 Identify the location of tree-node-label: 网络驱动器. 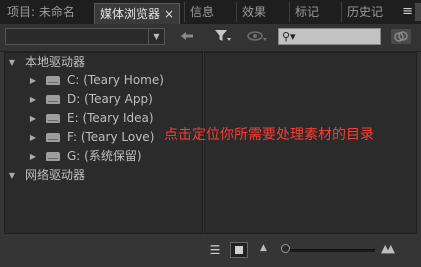
(55, 175).